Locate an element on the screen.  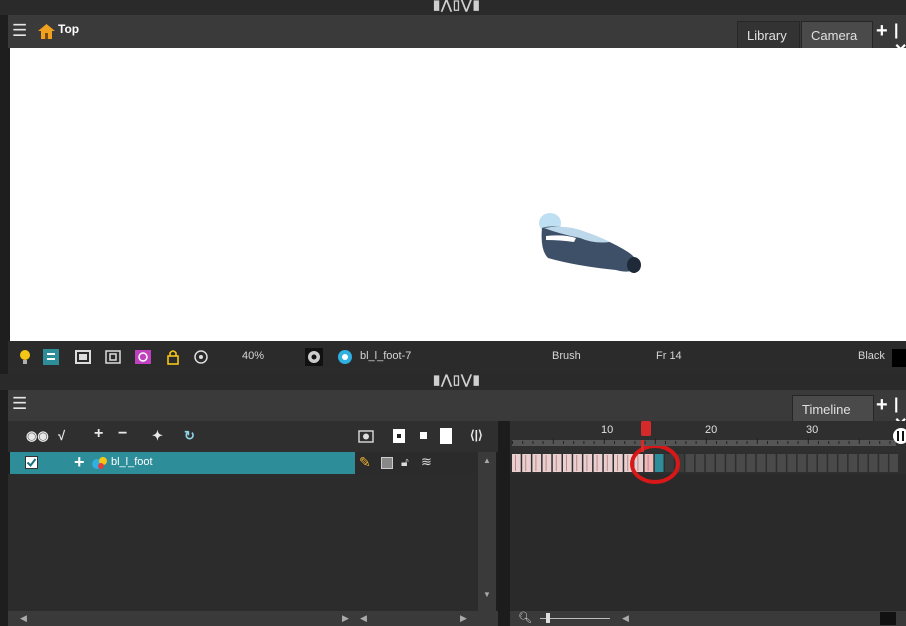
layer-frame-track is located at coordinates (708, 465).